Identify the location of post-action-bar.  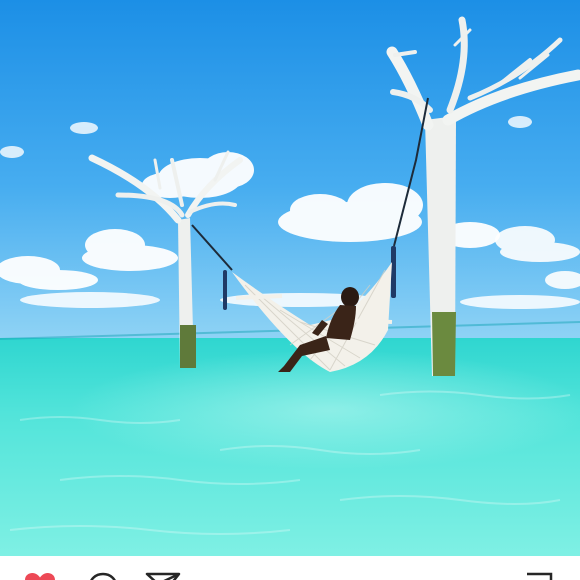
(290, 568).